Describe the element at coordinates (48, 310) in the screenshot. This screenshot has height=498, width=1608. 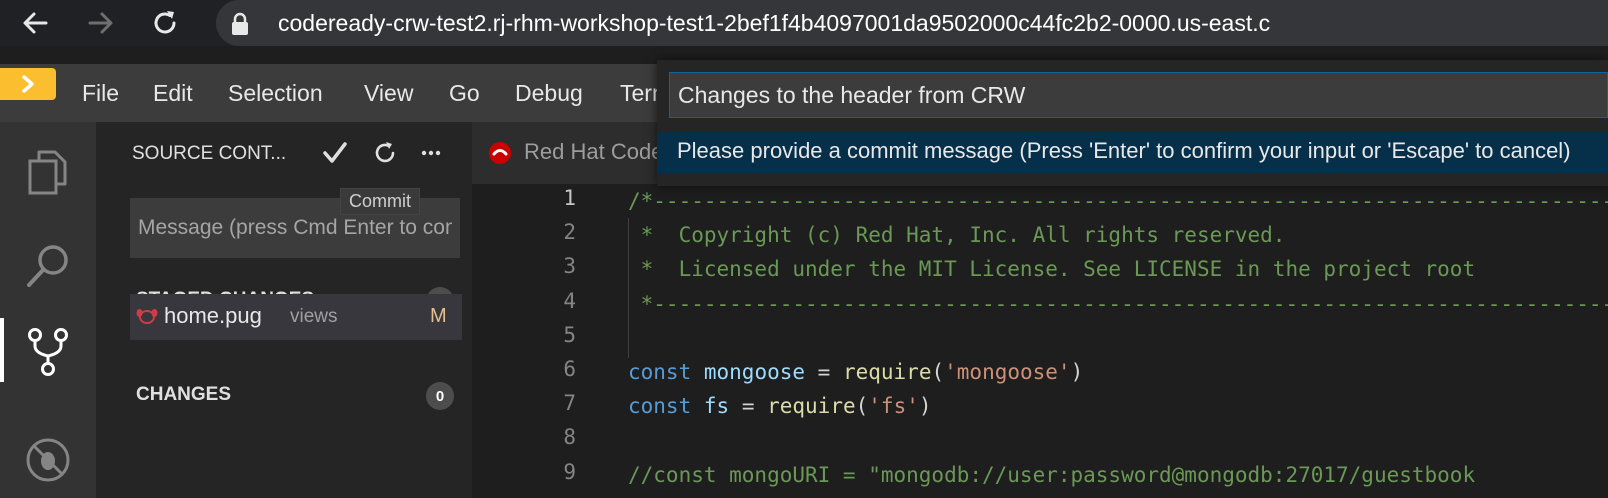
I see `activity-bar` at that location.